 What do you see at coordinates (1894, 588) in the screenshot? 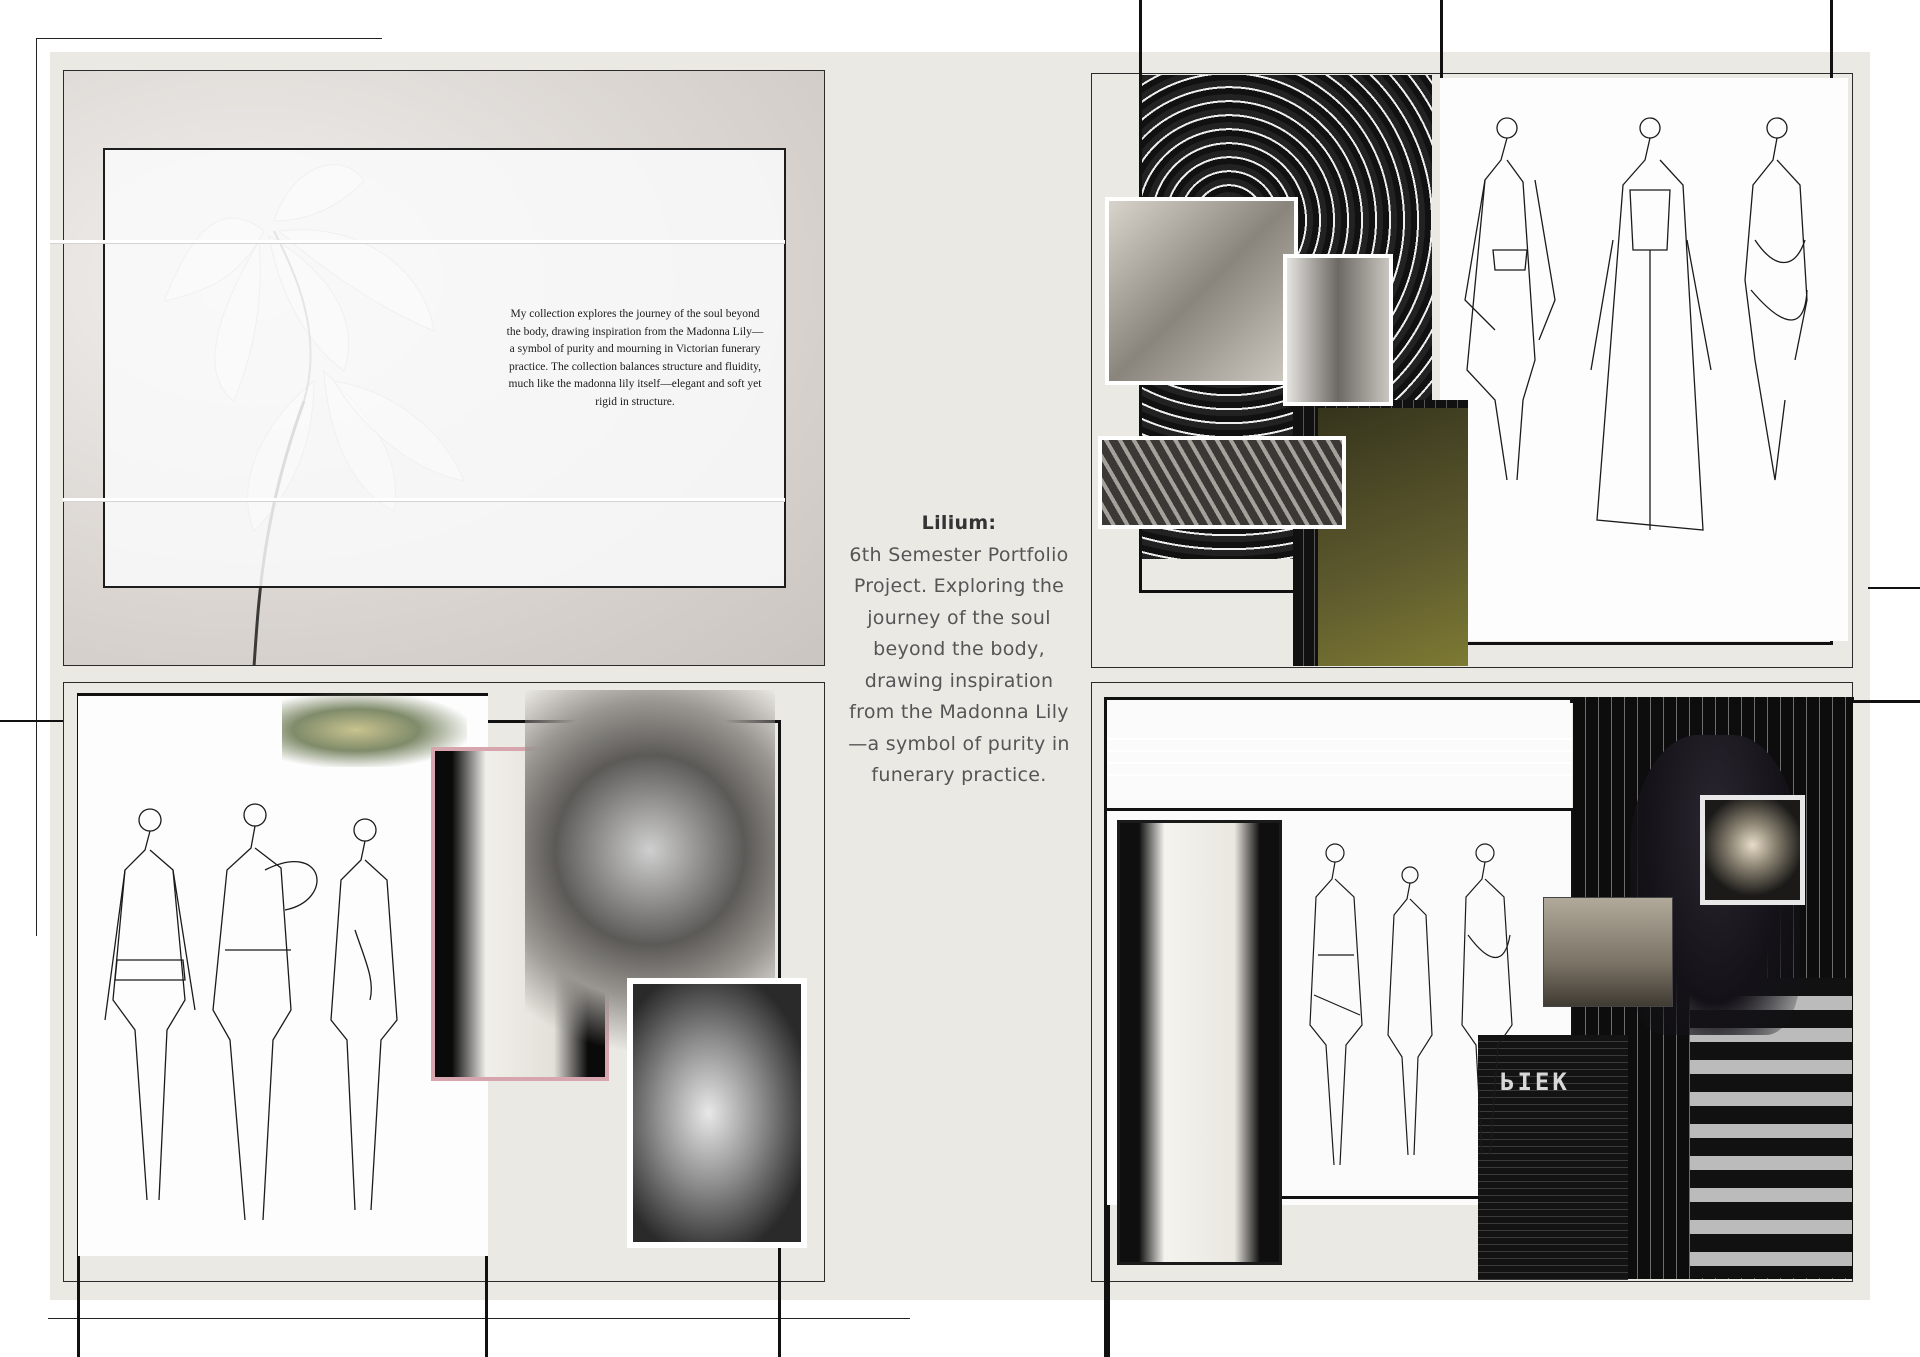
I see `right-accent-line` at bounding box center [1894, 588].